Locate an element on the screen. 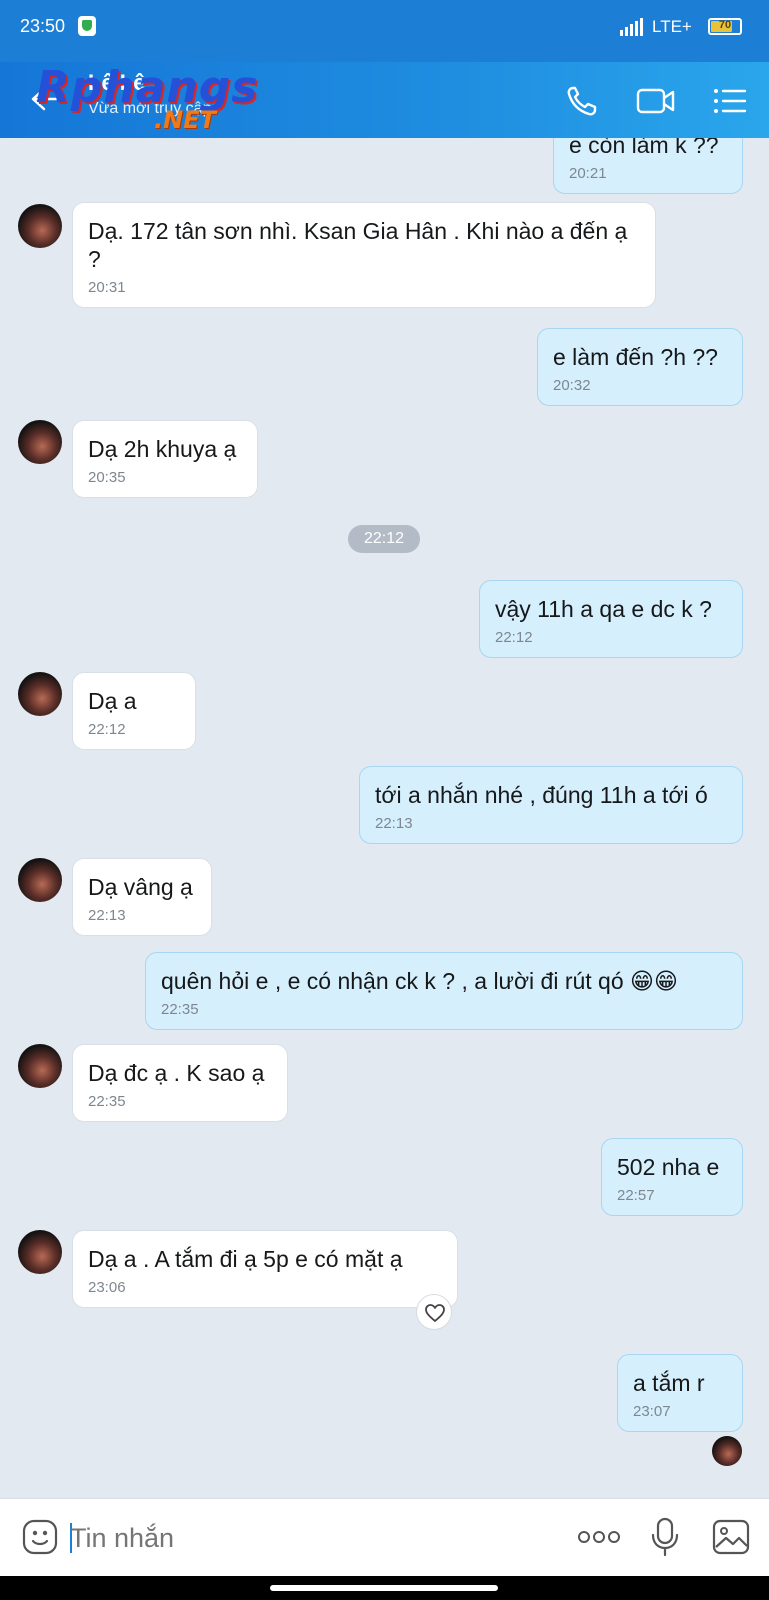 Image resolution: width=769 pixels, height=1600 pixels. message-time: 20:32 is located at coordinates (572, 385).